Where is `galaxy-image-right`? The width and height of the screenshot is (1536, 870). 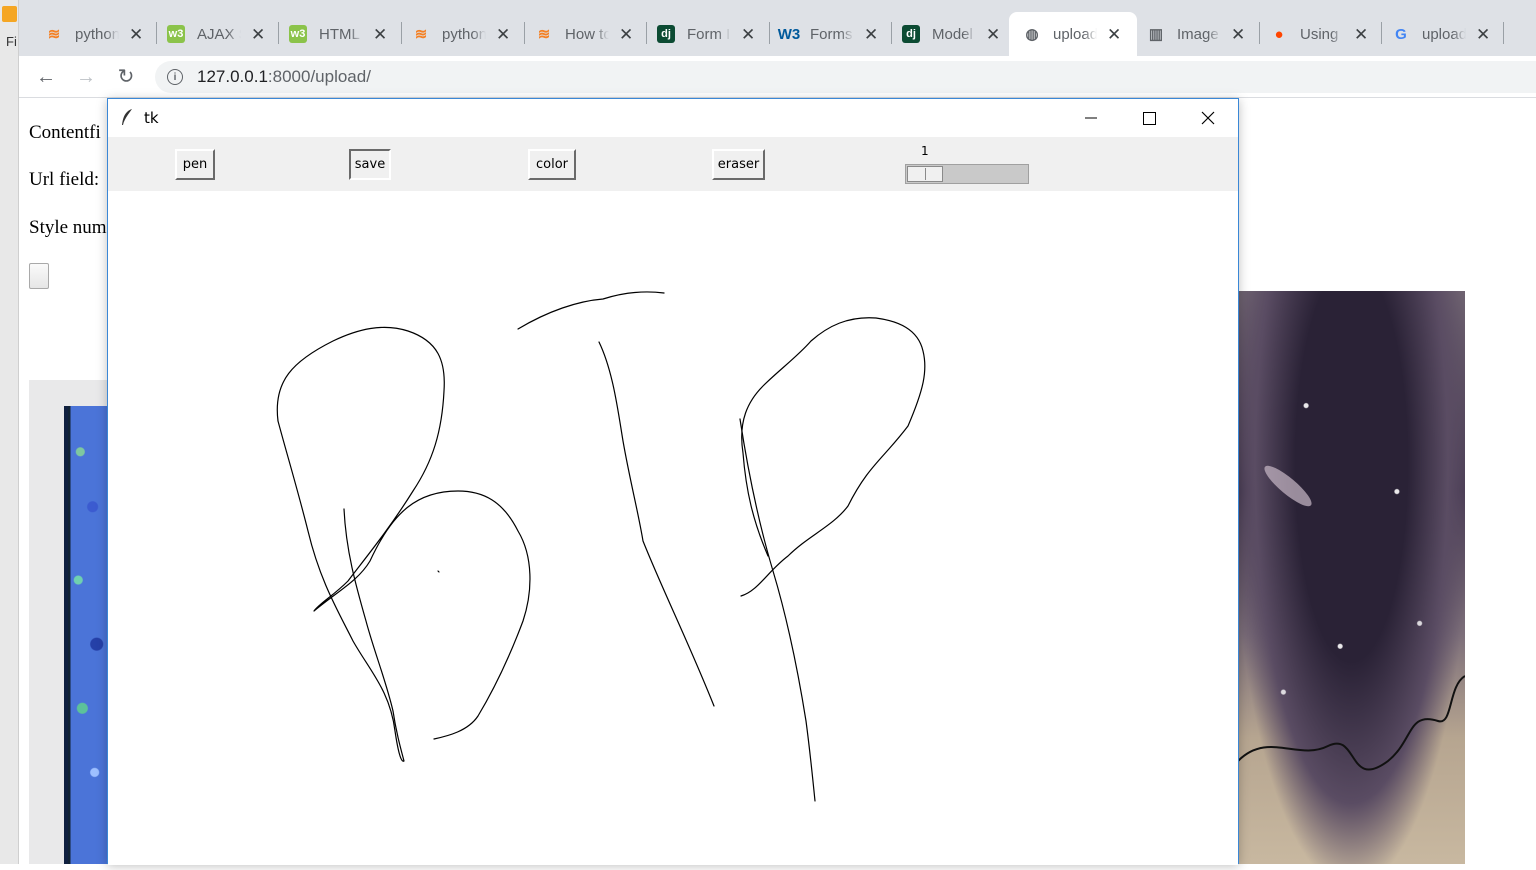
galaxy-image-right is located at coordinates (1351, 577).